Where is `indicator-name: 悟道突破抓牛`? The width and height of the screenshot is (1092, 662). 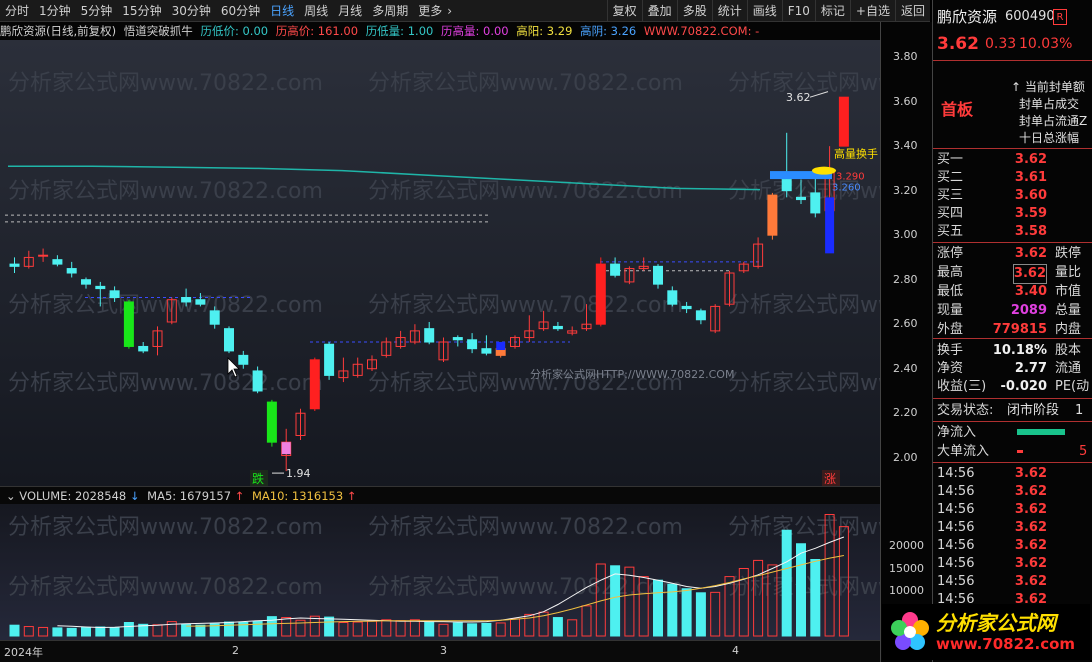 indicator-name: 悟道突破抓牛 is located at coordinates (158, 31).